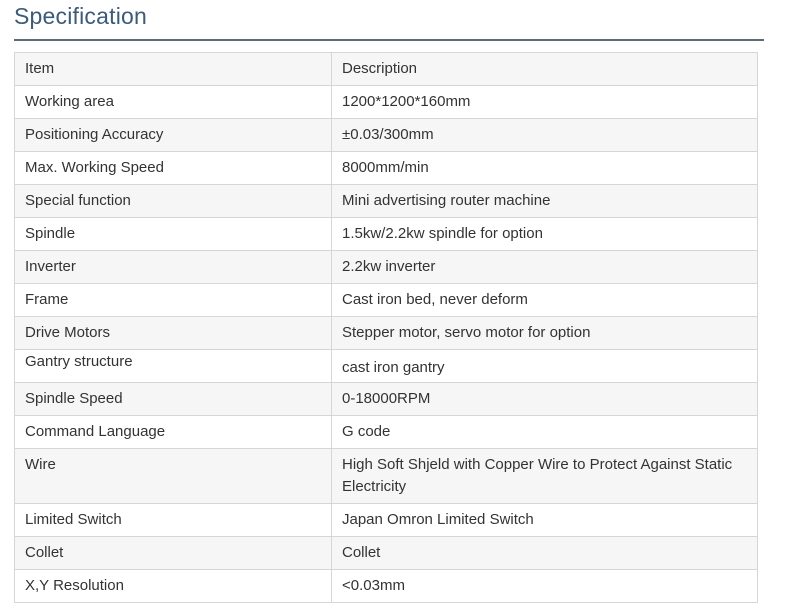 The width and height of the screenshot is (786, 615). Describe the element at coordinates (544, 366) in the screenshot. I see `spec-description: cast iron gantry` at that location.